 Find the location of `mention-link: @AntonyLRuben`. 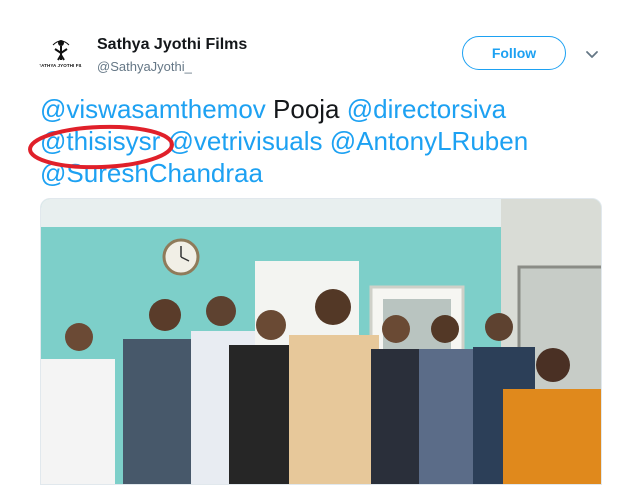

mention-link: @AntonyLRuben is located at coordinates (429, 141).